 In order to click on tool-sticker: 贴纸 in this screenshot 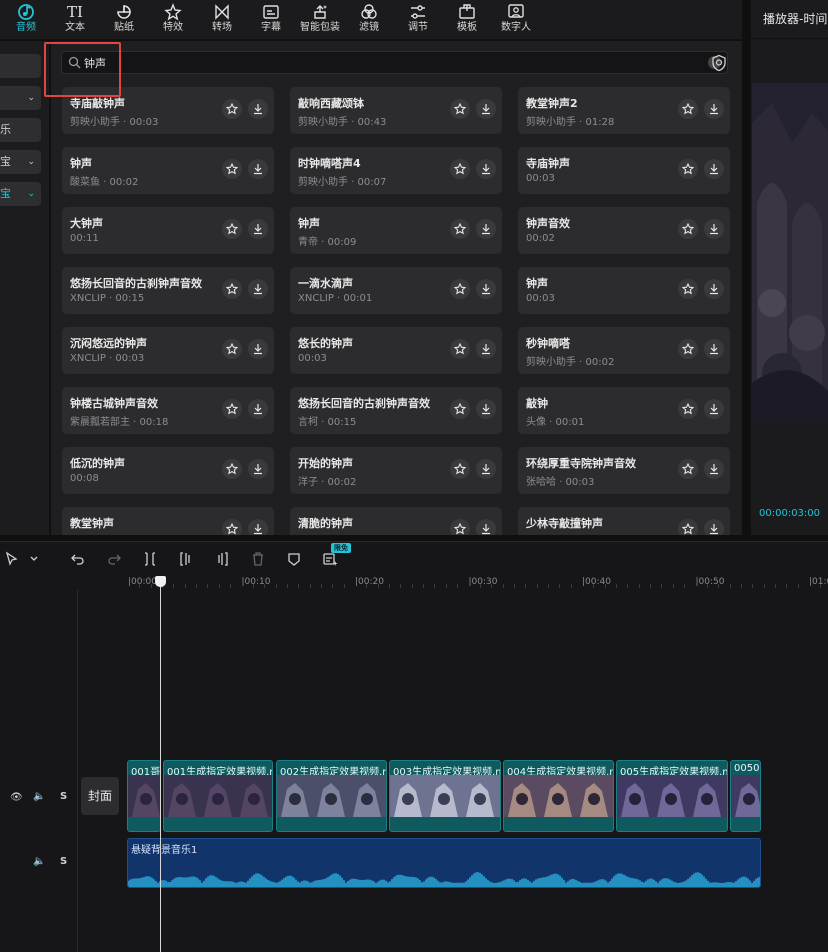, I will do `click(124, 20)`.